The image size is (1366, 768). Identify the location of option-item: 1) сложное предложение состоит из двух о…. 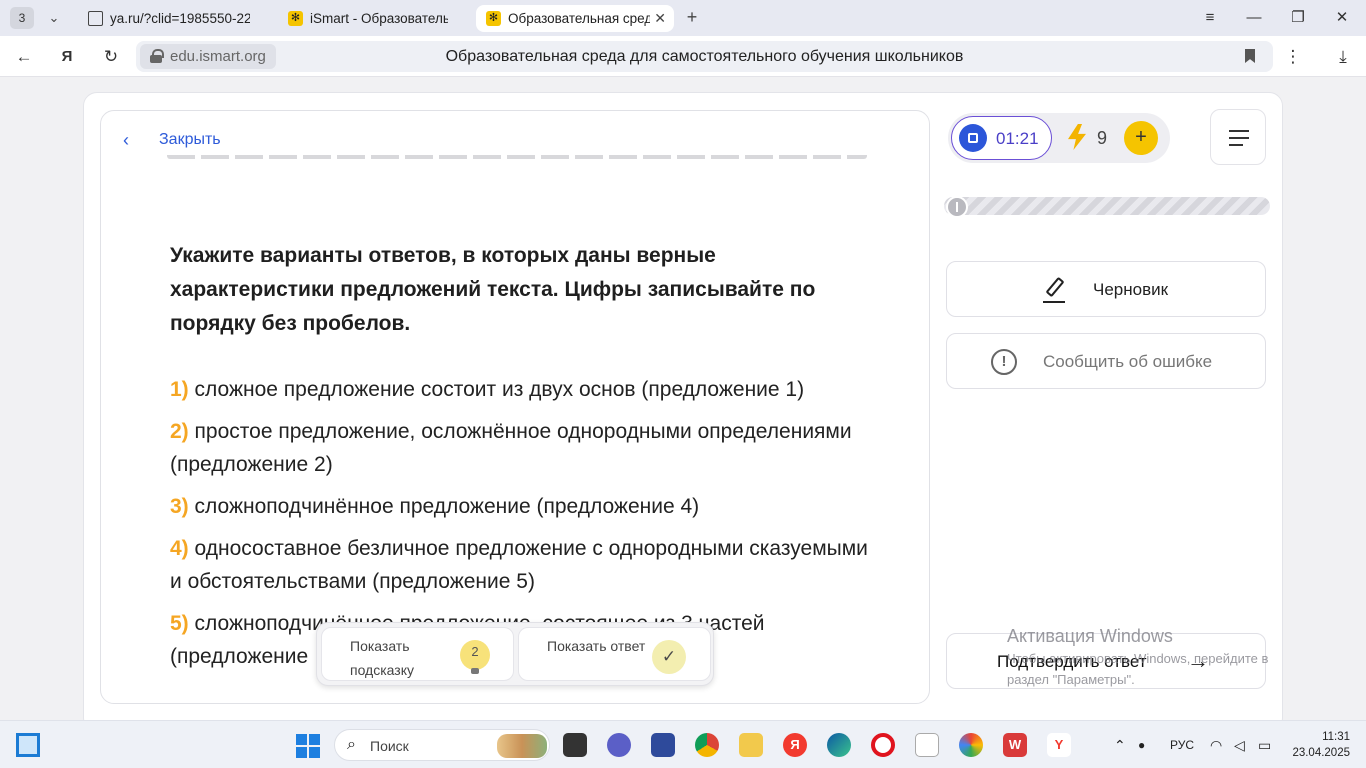
(525, 389).